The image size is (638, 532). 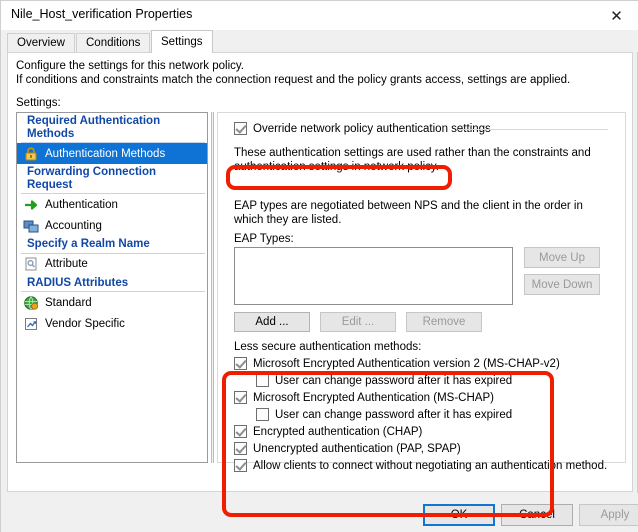 I want to click on move-down-button: Move Down, so click(x=562, y=284).